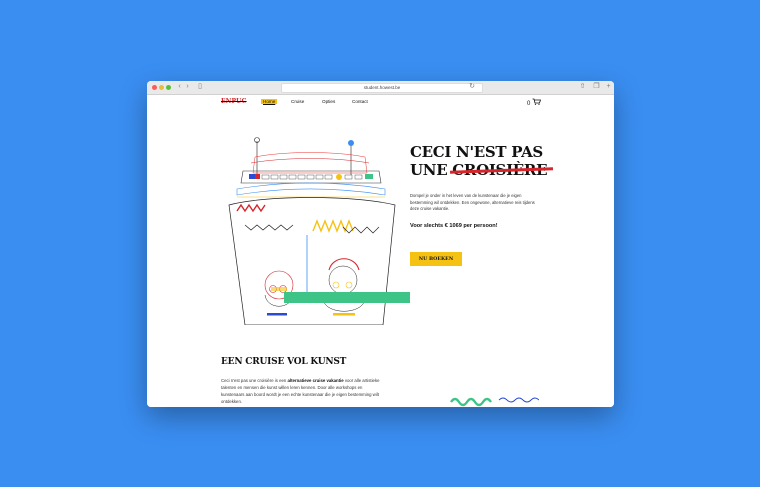 Image resolution: width=760 pixels, height=487 pixels. What do you see at coordinates (454, 226) in the screenshot?
I see `hero-price: Voor slechts € 1069 per persoon!` at bounding box center [454, 226].